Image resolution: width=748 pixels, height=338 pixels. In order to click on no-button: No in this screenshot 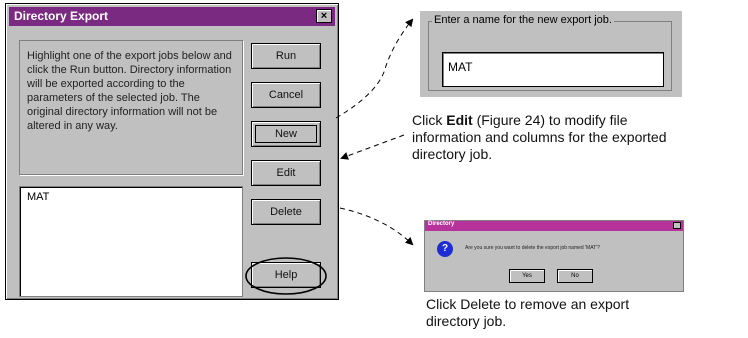, I will do `click(575, 276)`.